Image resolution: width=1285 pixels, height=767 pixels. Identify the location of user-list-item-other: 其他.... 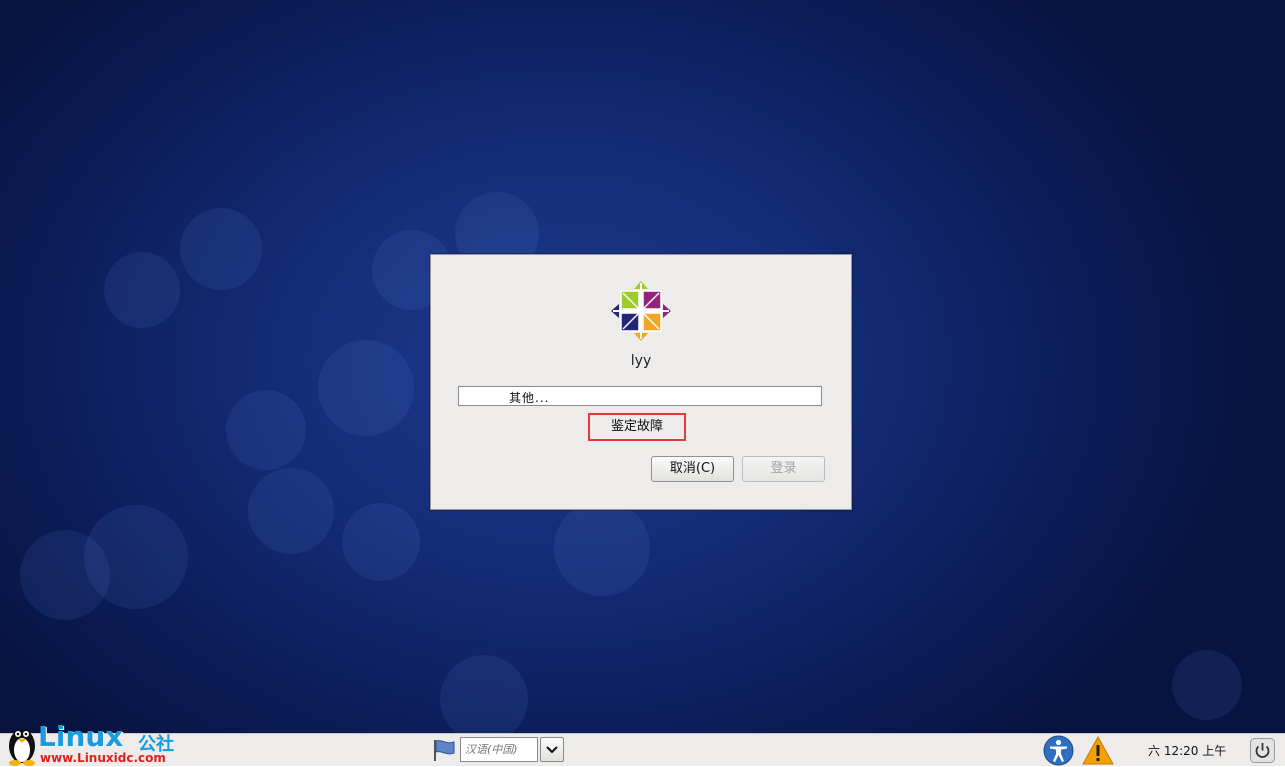
(529, 397).